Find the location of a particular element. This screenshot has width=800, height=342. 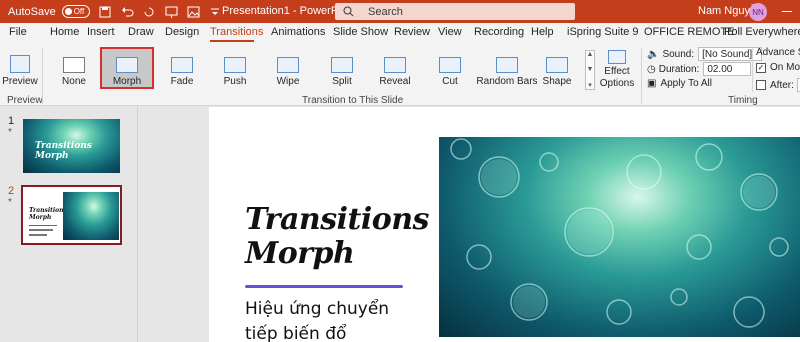

tab-poll-everywhere: Poll Everywhere is located at coordinates (762, 32).